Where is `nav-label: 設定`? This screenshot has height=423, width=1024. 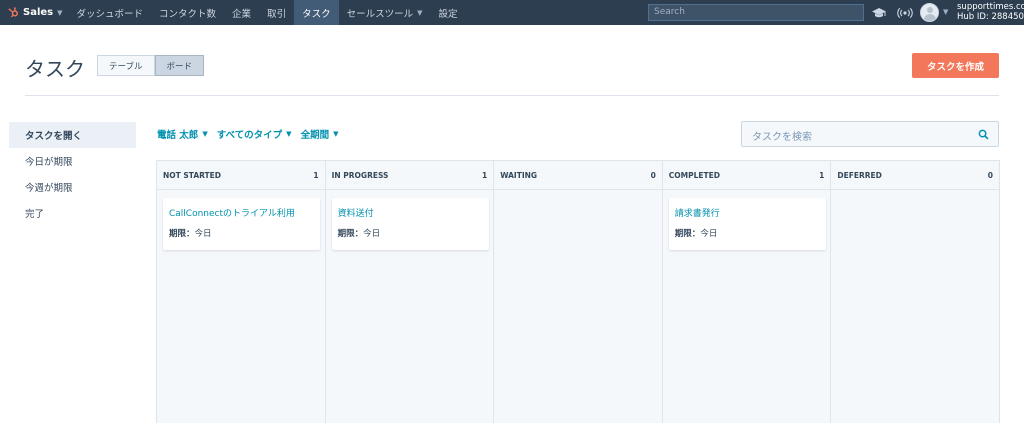 nav-label: 設定 is located at coordinates (448, 14).